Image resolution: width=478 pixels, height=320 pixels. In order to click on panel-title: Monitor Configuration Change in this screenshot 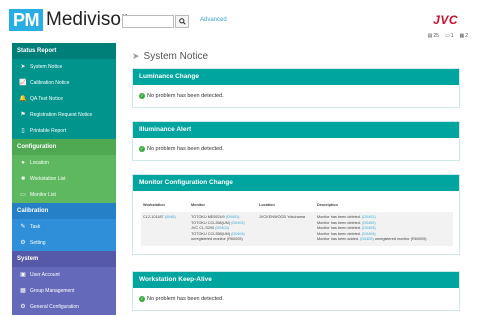, I will do `click(296, 183)`.